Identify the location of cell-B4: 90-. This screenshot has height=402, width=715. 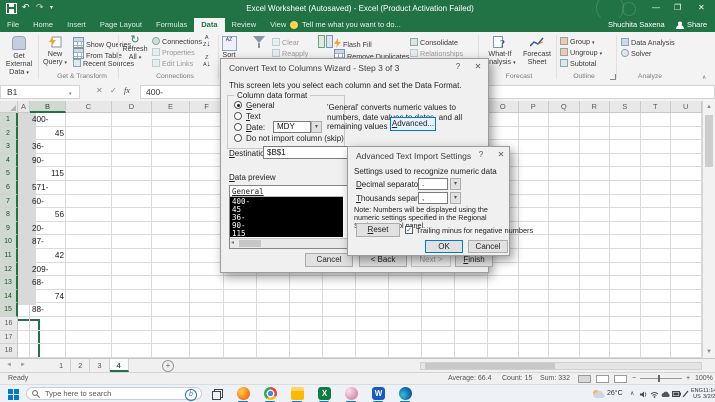
(48, 161).